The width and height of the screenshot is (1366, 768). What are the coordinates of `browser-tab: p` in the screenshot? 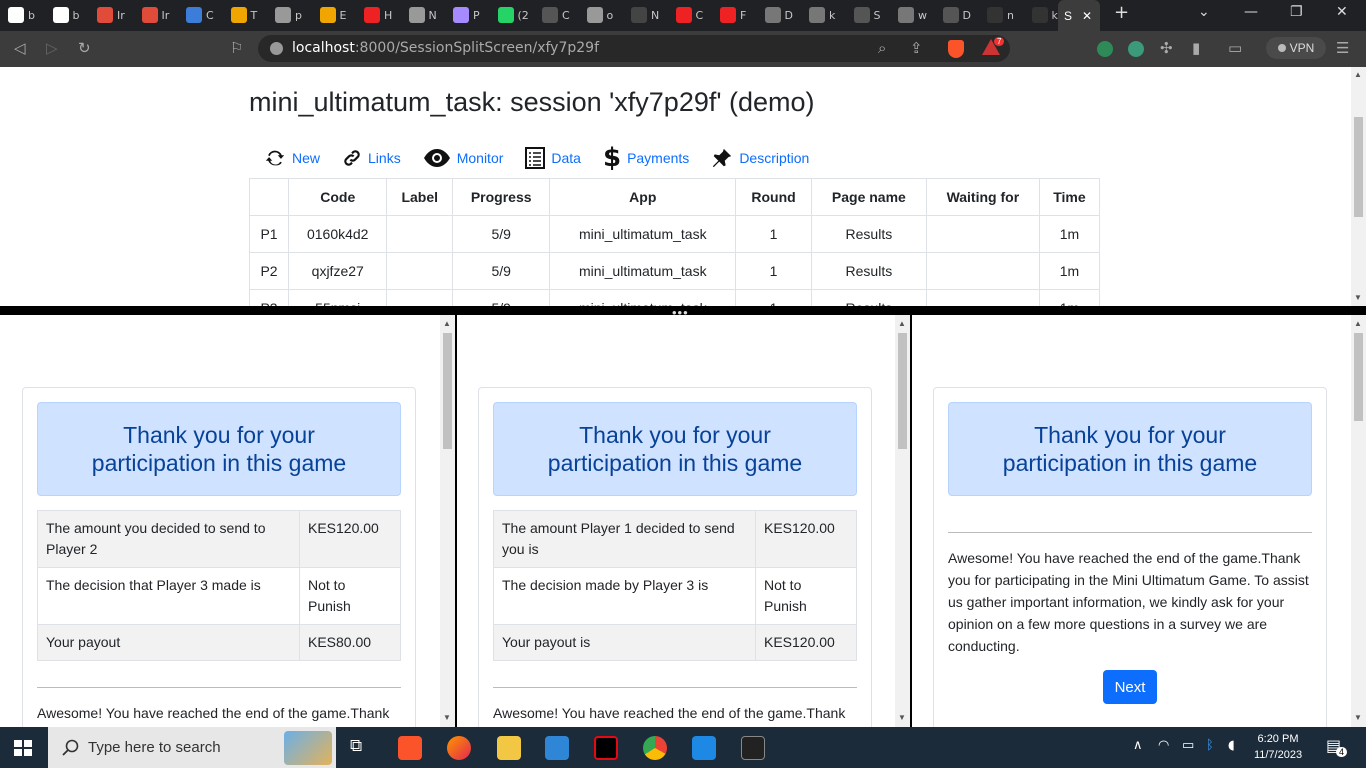 It's located at (288, 15).